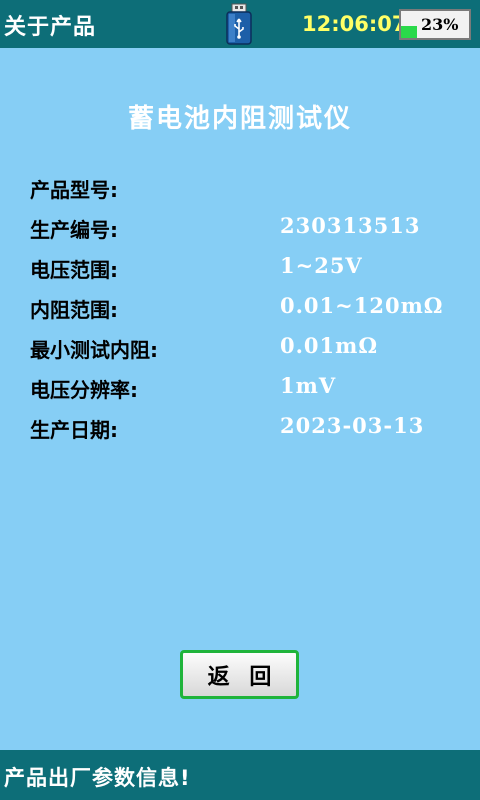 Image resolution: width=480 pixels, height=800 pixels. Describe the element at coordinates (240, 428) in the screenshot. I see `info-row-production-date: 生产日期: 2023-03-13` at that location.